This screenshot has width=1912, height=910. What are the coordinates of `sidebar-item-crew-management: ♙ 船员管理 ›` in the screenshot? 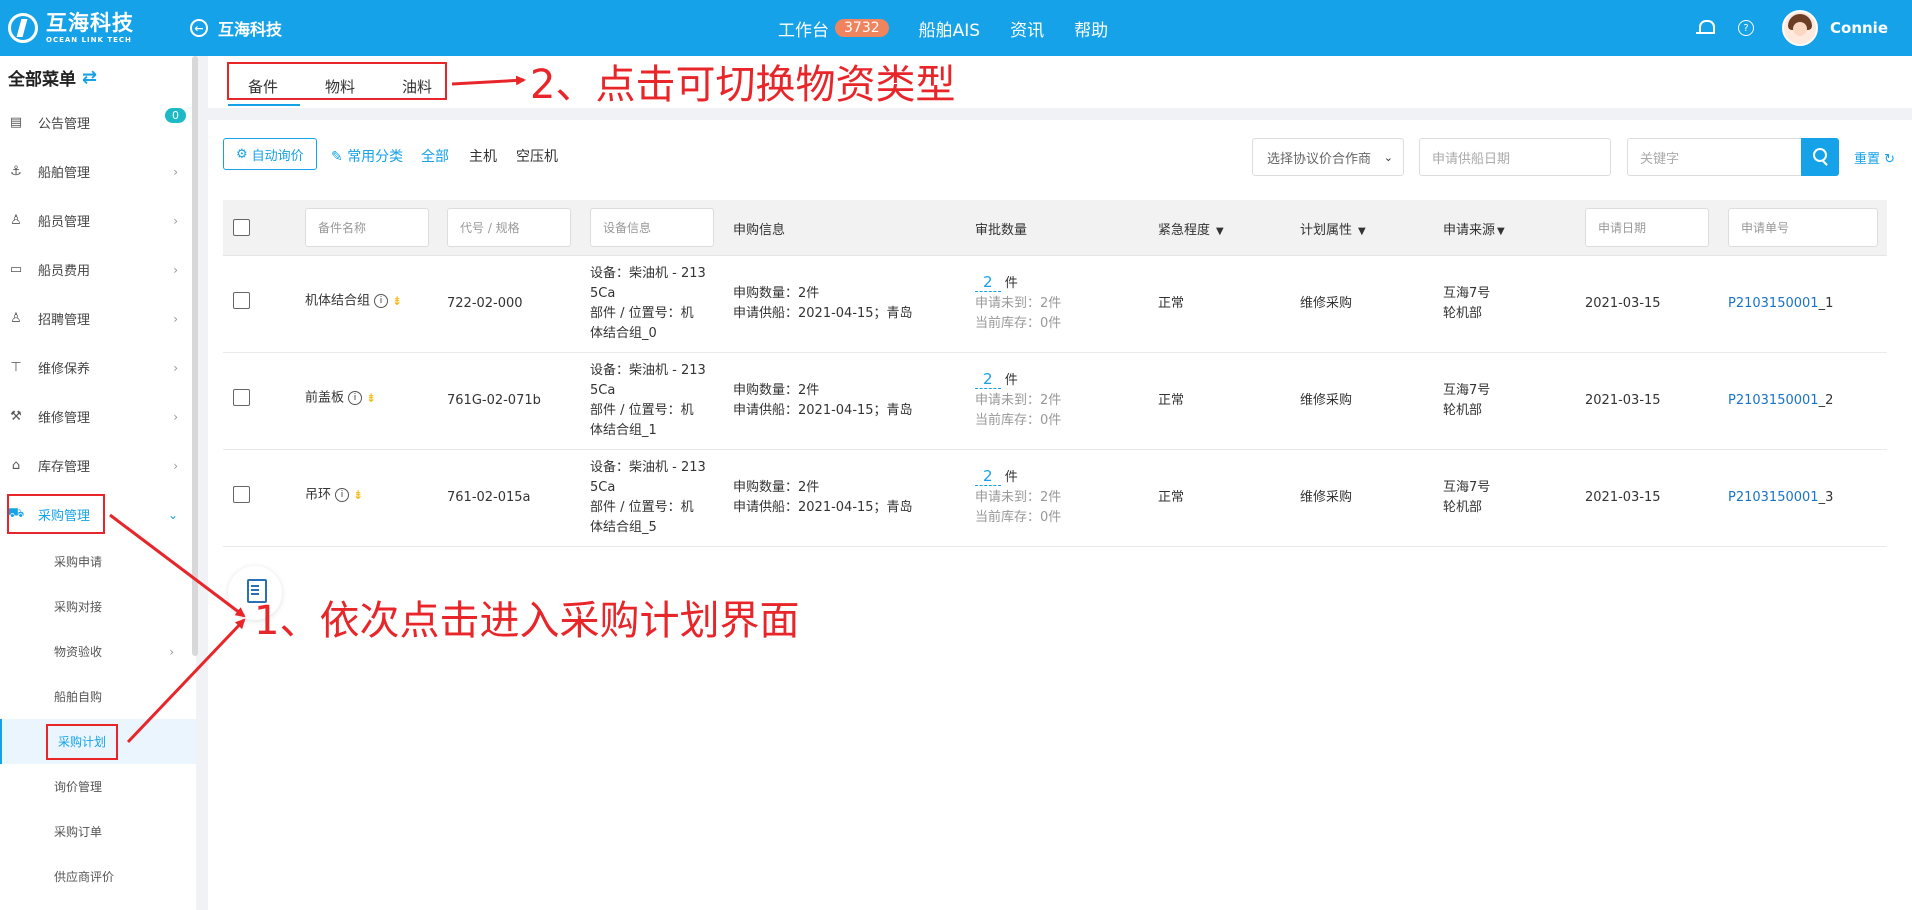 It's located at (98, 220).